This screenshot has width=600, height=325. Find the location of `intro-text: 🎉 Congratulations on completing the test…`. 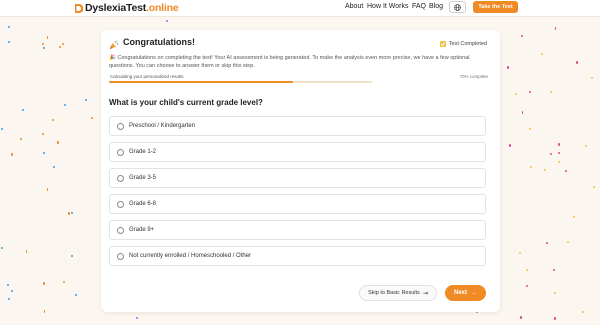

intro-text: 🎉 Congratulations on completing the test… is located at coordinates (289, 62).